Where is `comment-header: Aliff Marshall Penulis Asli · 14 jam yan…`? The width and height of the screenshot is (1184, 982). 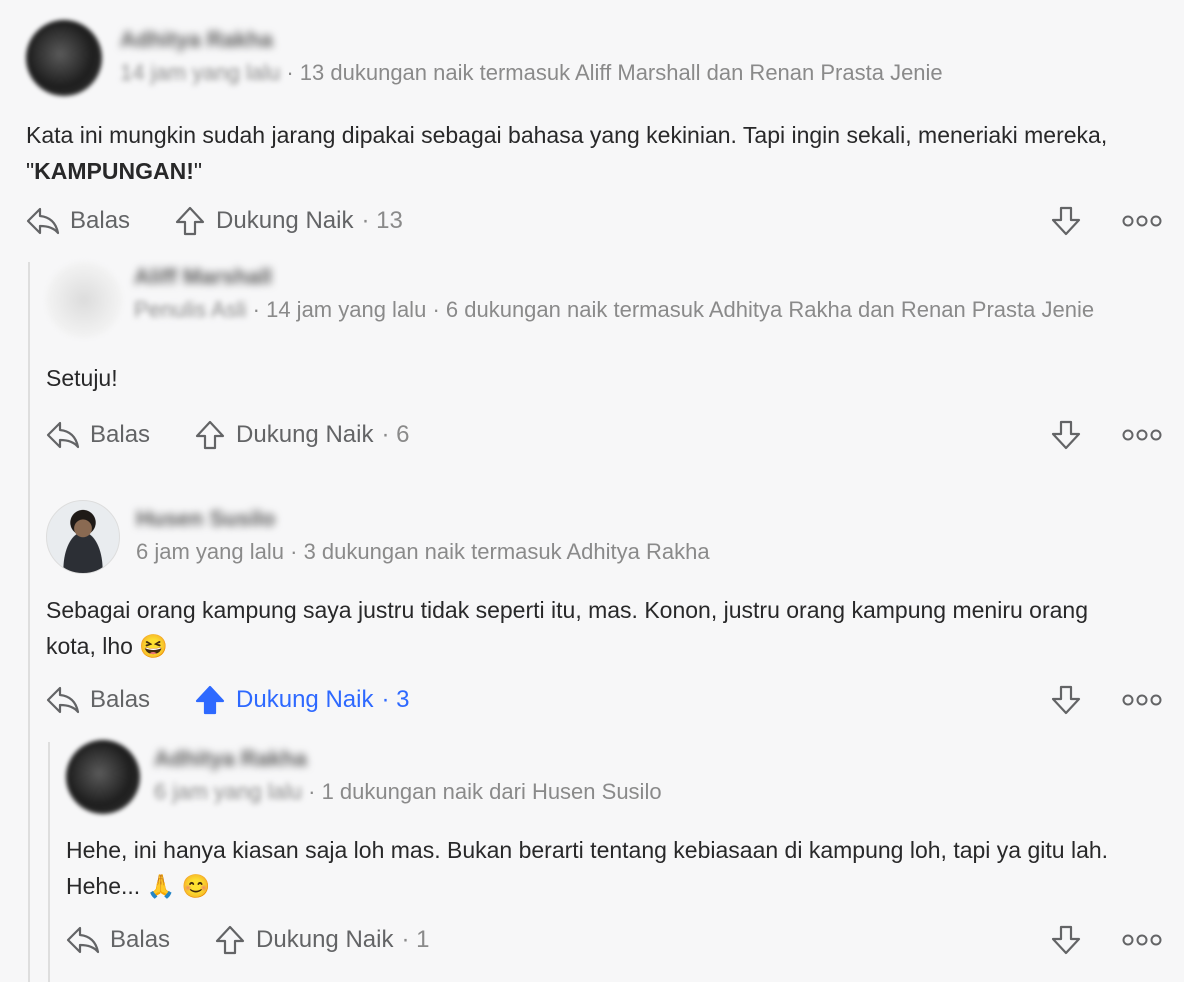
comment-header: Aliff Marshall Penulis Asli · 14 jam yan… is located at coordinates (604, 300).